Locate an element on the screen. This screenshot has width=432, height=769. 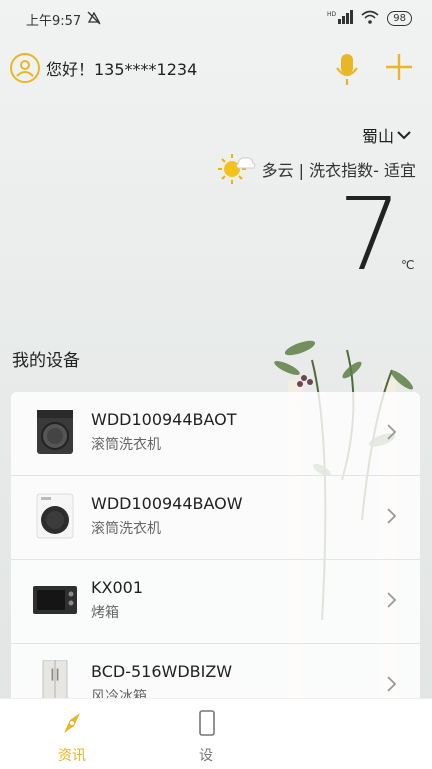
wifi-icon is located at coordinates (370, 18).